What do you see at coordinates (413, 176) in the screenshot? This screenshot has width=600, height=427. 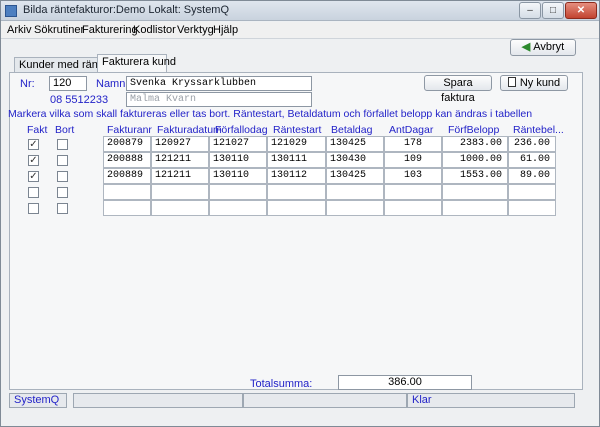 I see `cell-antdagar: 103` at bounding box center [413, 176].